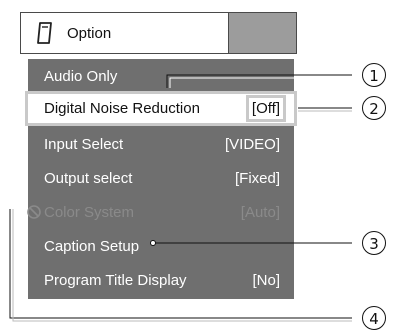  I want to click on callout-line-1-inner, so click(260, 82).